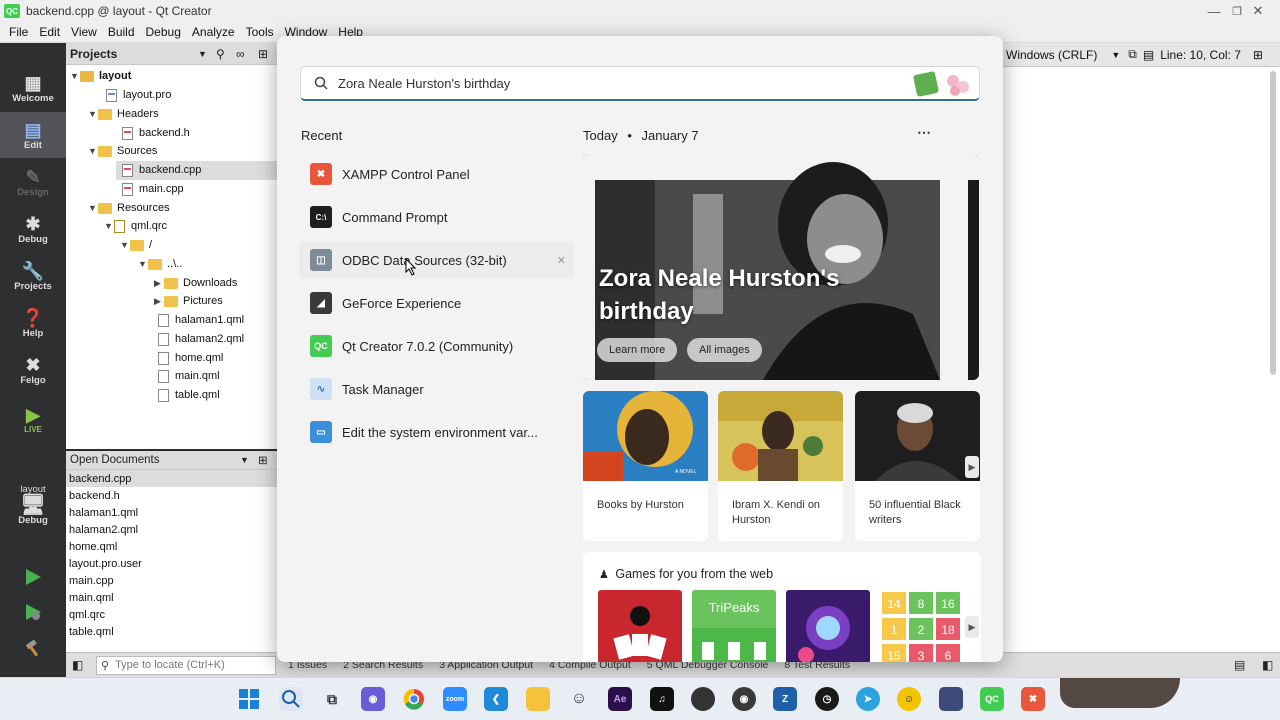  I want to click on view-dropdown-icon: ▼, so click(202, 54).